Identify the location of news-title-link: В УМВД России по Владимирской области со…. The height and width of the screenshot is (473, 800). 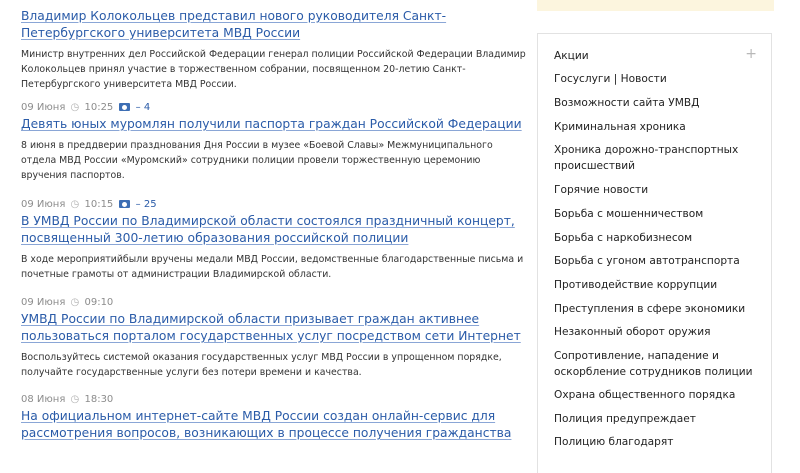
(273, 230).